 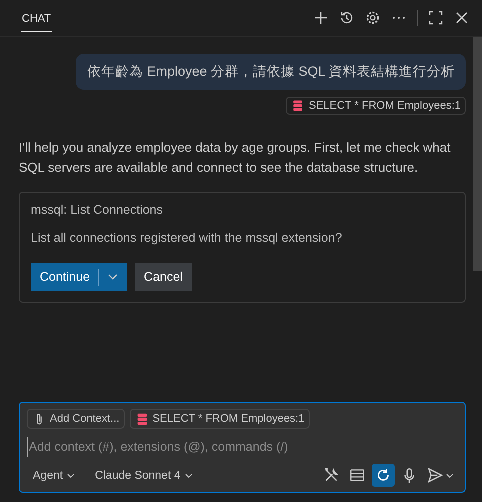 I want to click on mode-dropdown: Agent, so click(x=55, y=476).